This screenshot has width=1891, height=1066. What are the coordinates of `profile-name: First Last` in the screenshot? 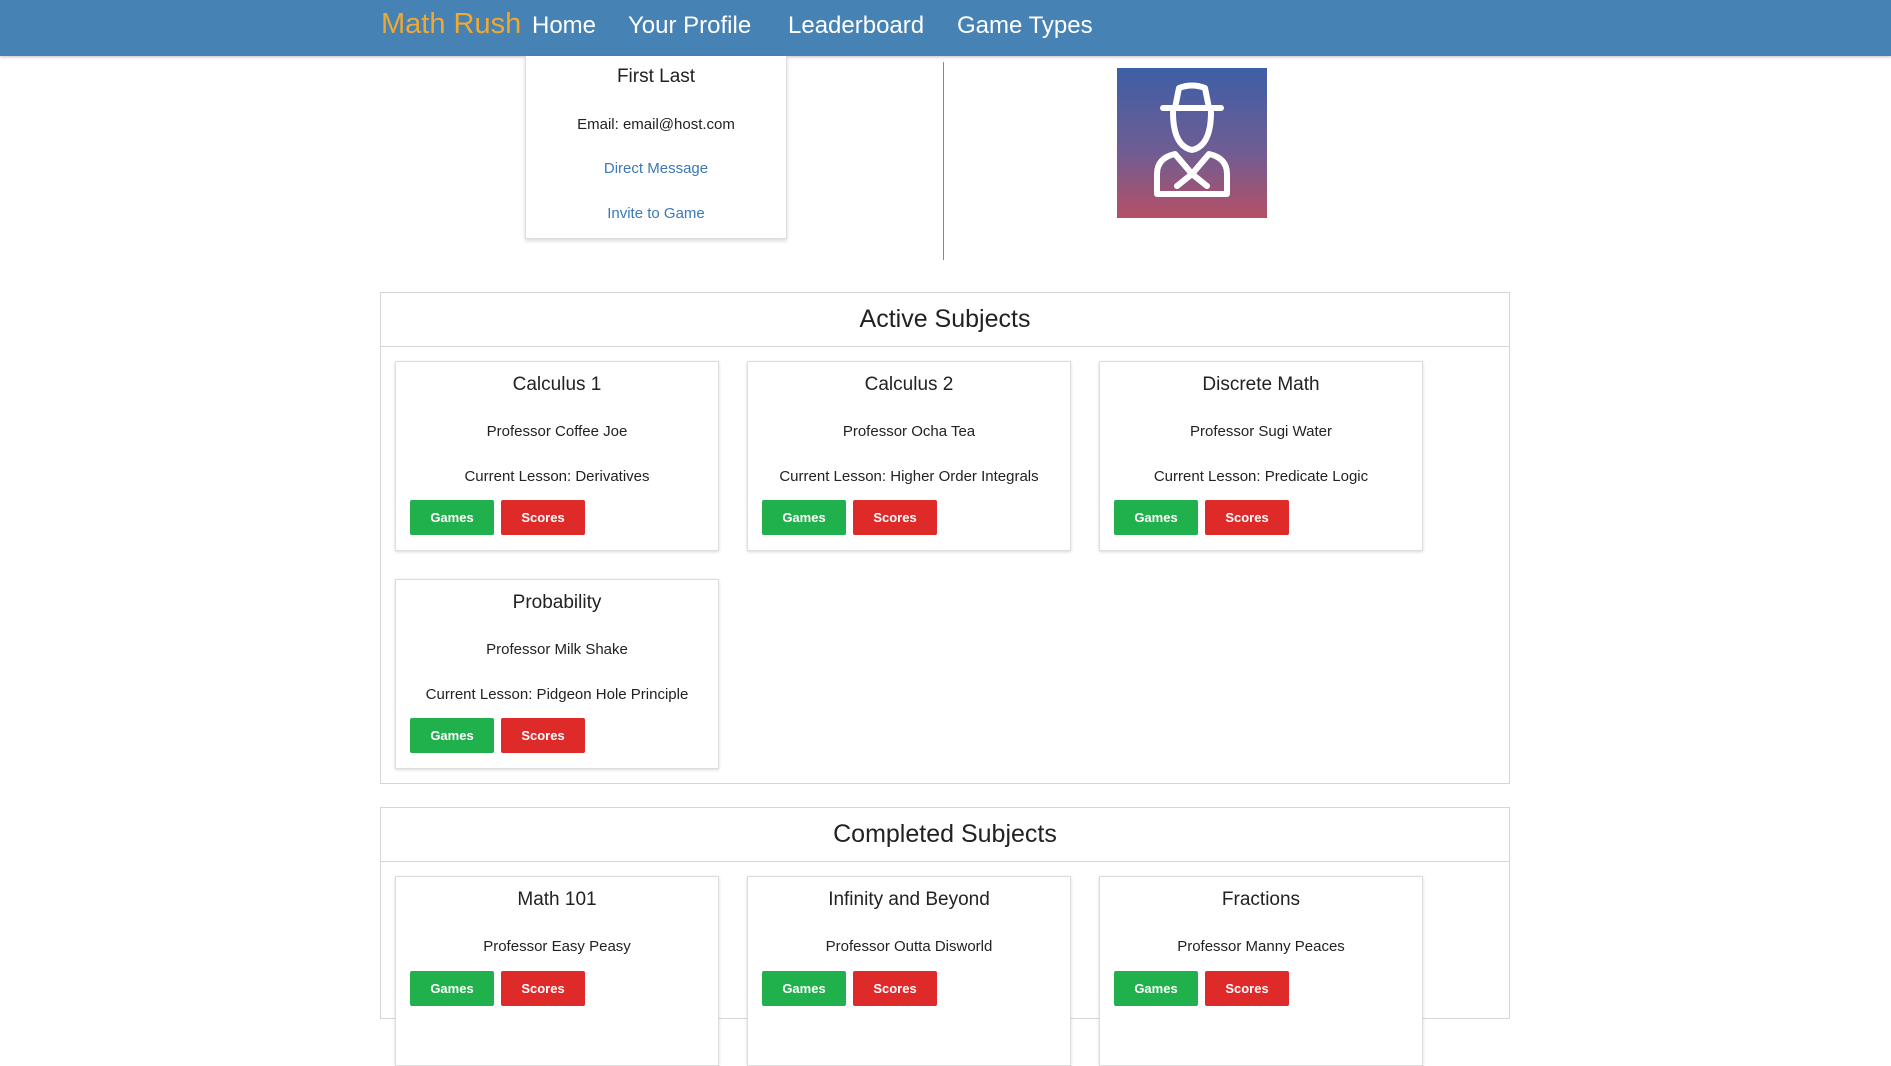 It's located at (656, 76).